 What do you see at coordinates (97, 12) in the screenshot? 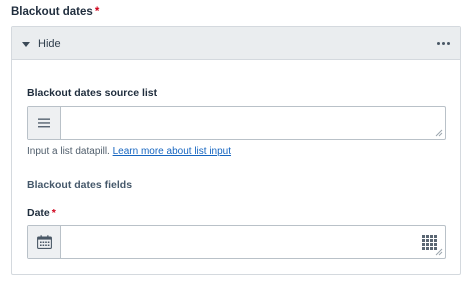
I see `required-asterisk: *` at bounding box center [97, 12].